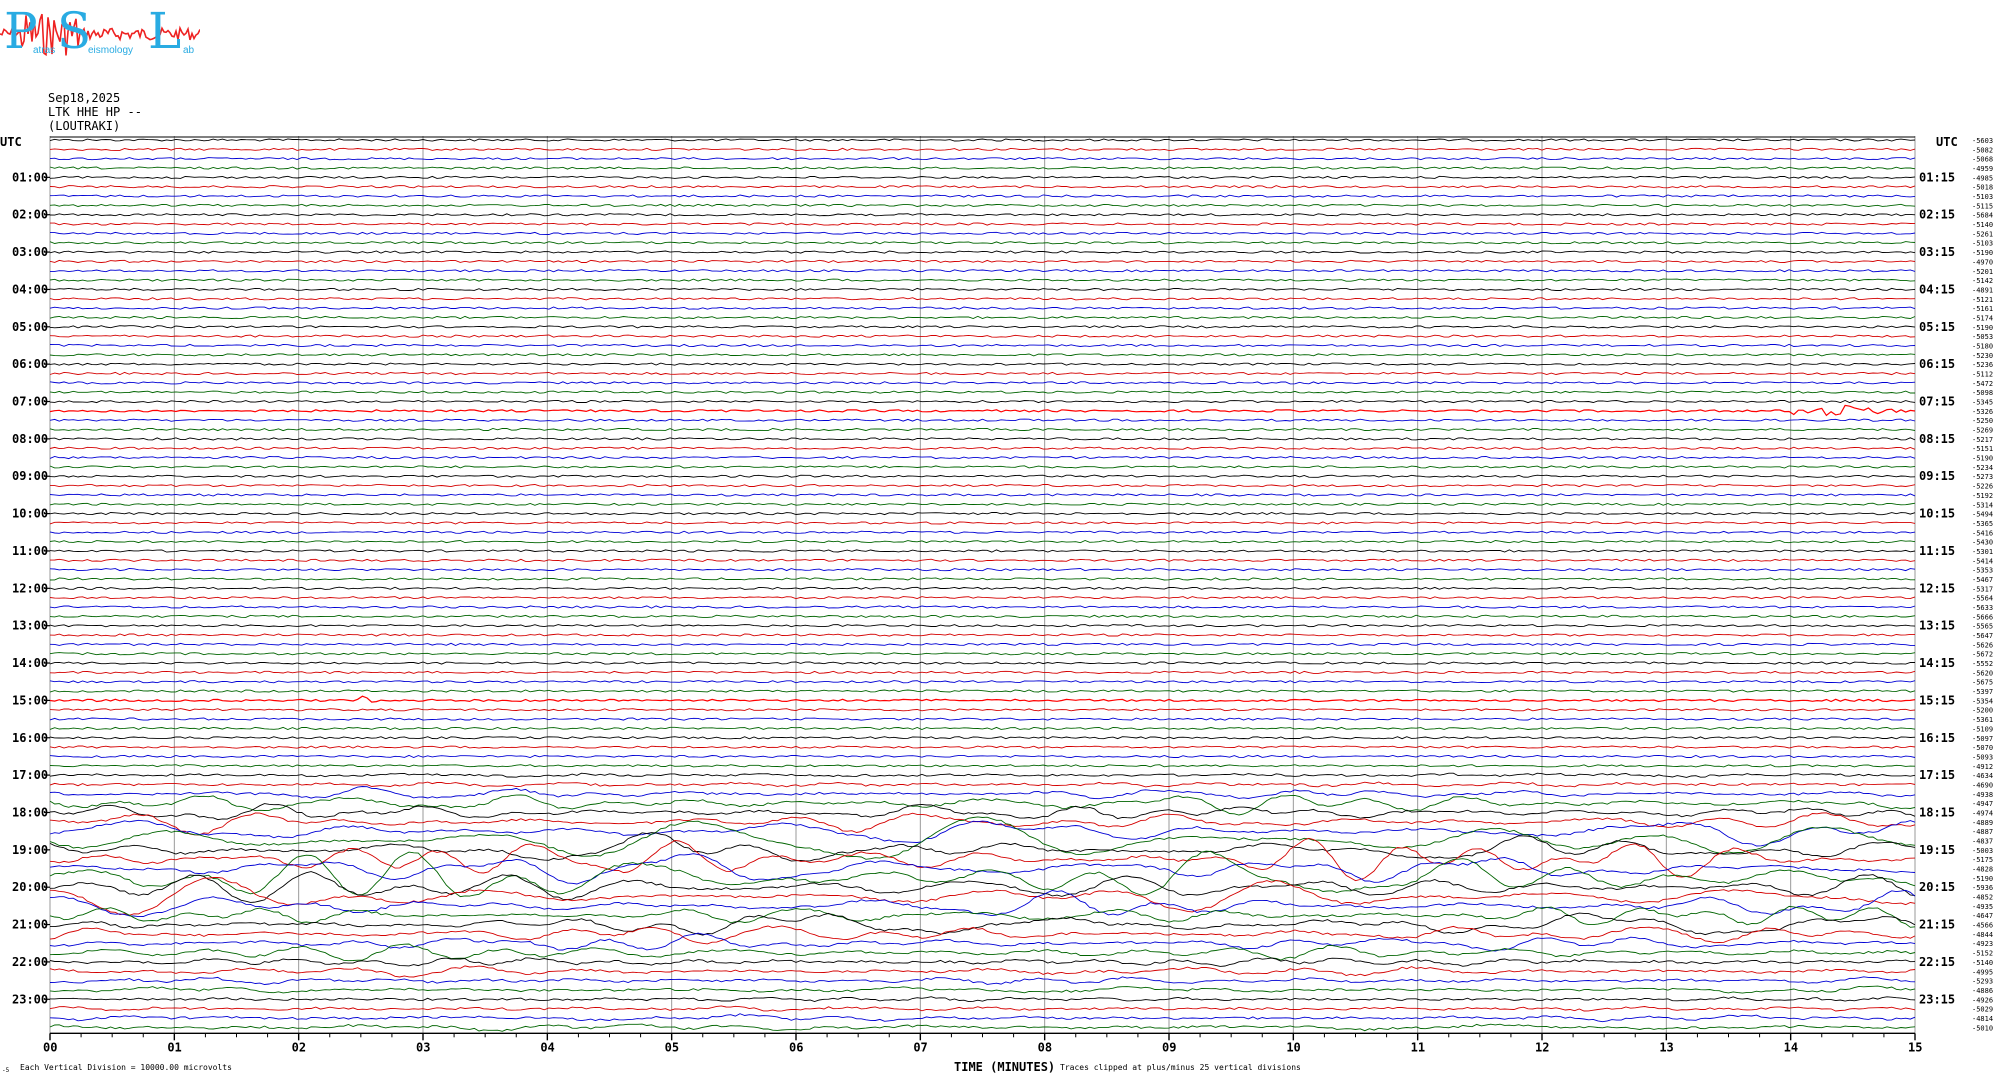  Describe the element at coordinates (30, 999) in the screenshot. I see `left-hour-label: 23:00` at that location.